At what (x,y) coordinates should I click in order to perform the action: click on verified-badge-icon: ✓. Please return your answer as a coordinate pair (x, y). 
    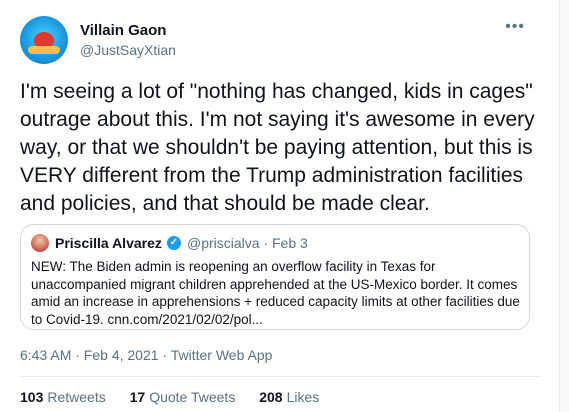
    Looking at the image, I should click on (174, 243).